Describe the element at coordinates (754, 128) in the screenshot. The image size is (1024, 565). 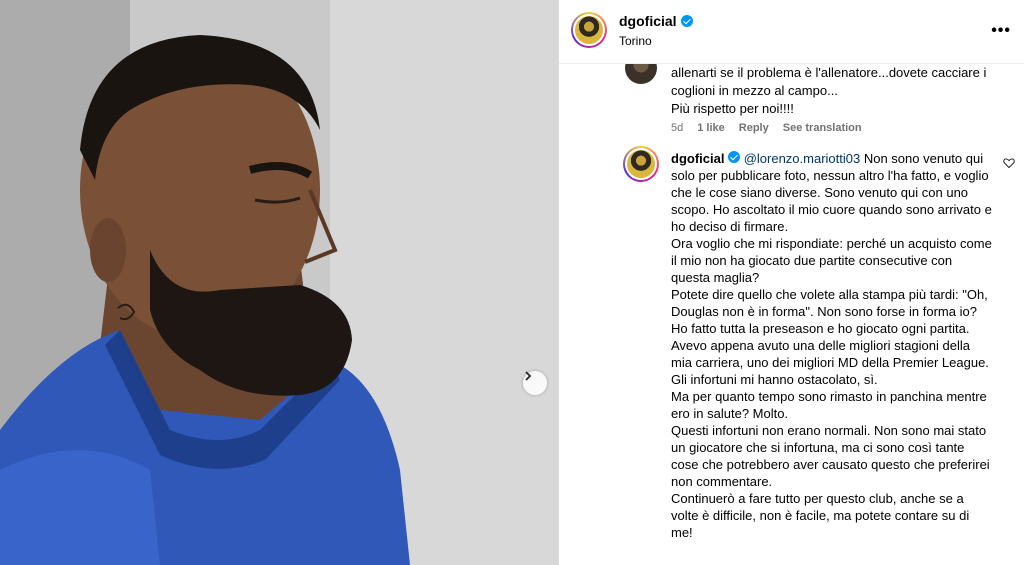
I see `reply-button: Reply` at that location.